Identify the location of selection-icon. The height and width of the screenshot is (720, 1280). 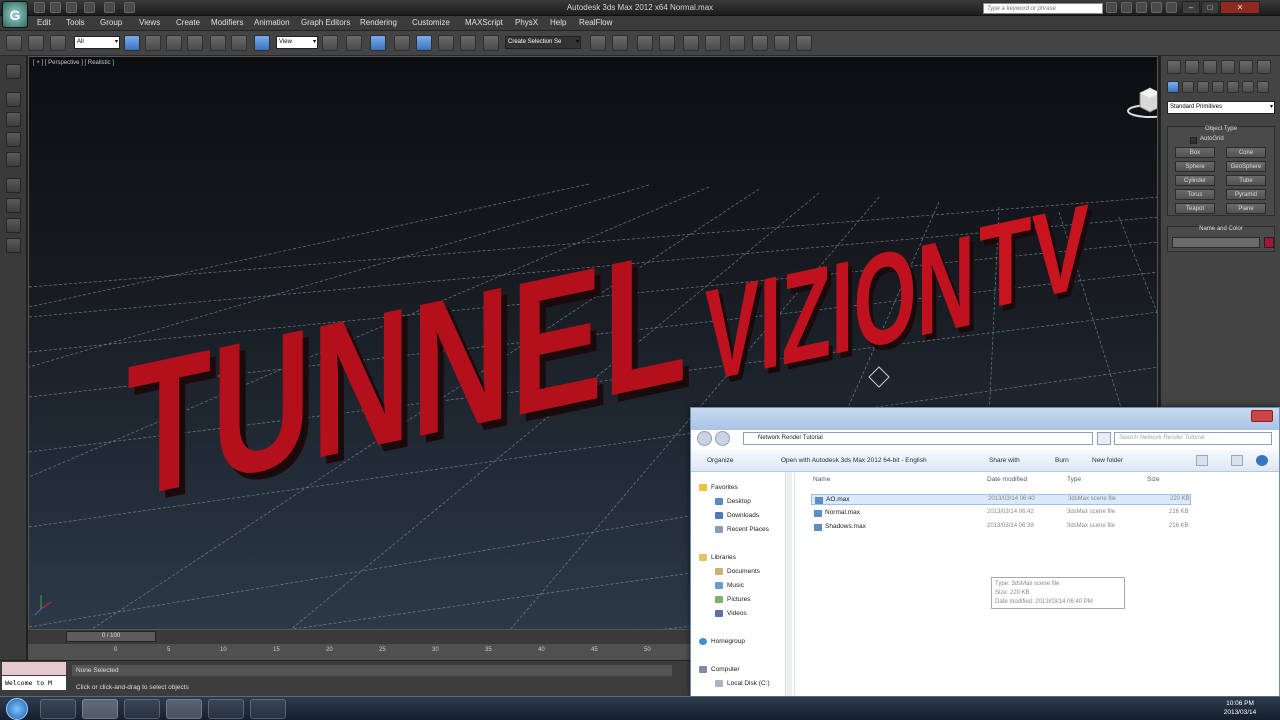
(13, 139).